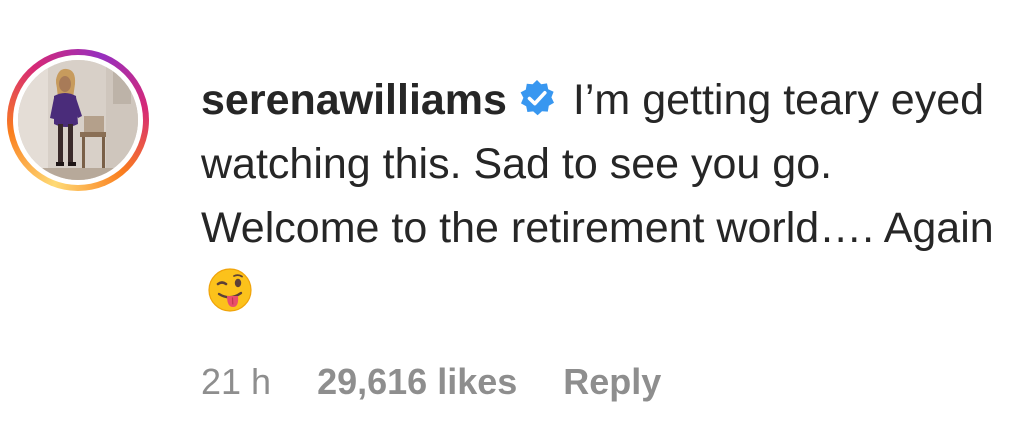  What do you see at coordinates (354, 100) in the screenshot?
I see `username-link: serenawilliams` at bounding box center [354, 100].